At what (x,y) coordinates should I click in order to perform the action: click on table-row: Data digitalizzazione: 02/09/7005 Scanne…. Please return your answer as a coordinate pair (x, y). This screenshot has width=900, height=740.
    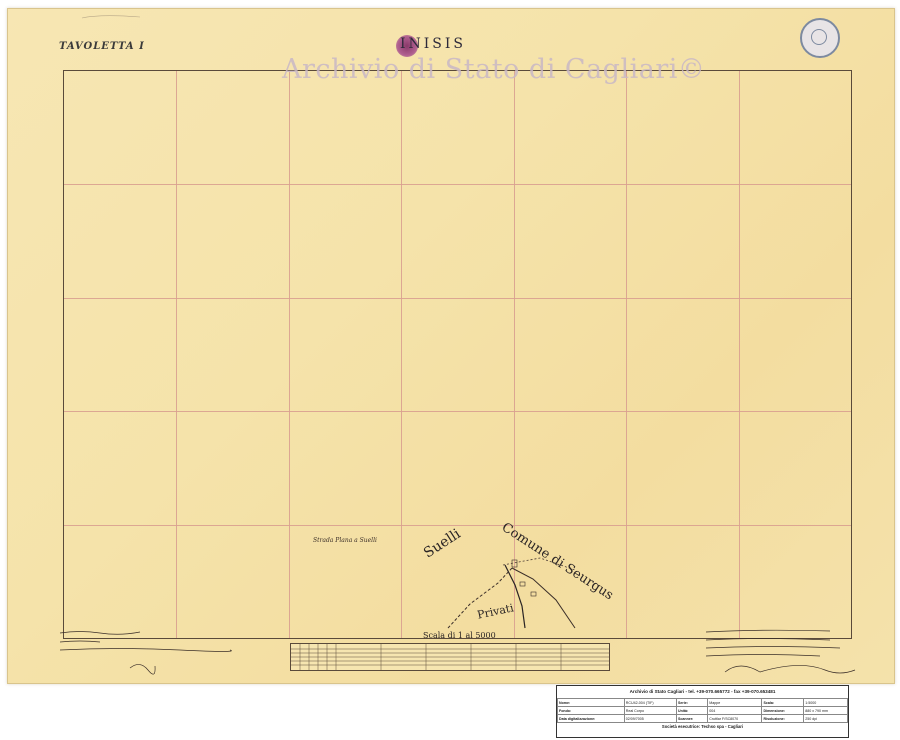
    Looking at the image, I should click on (702, 718).